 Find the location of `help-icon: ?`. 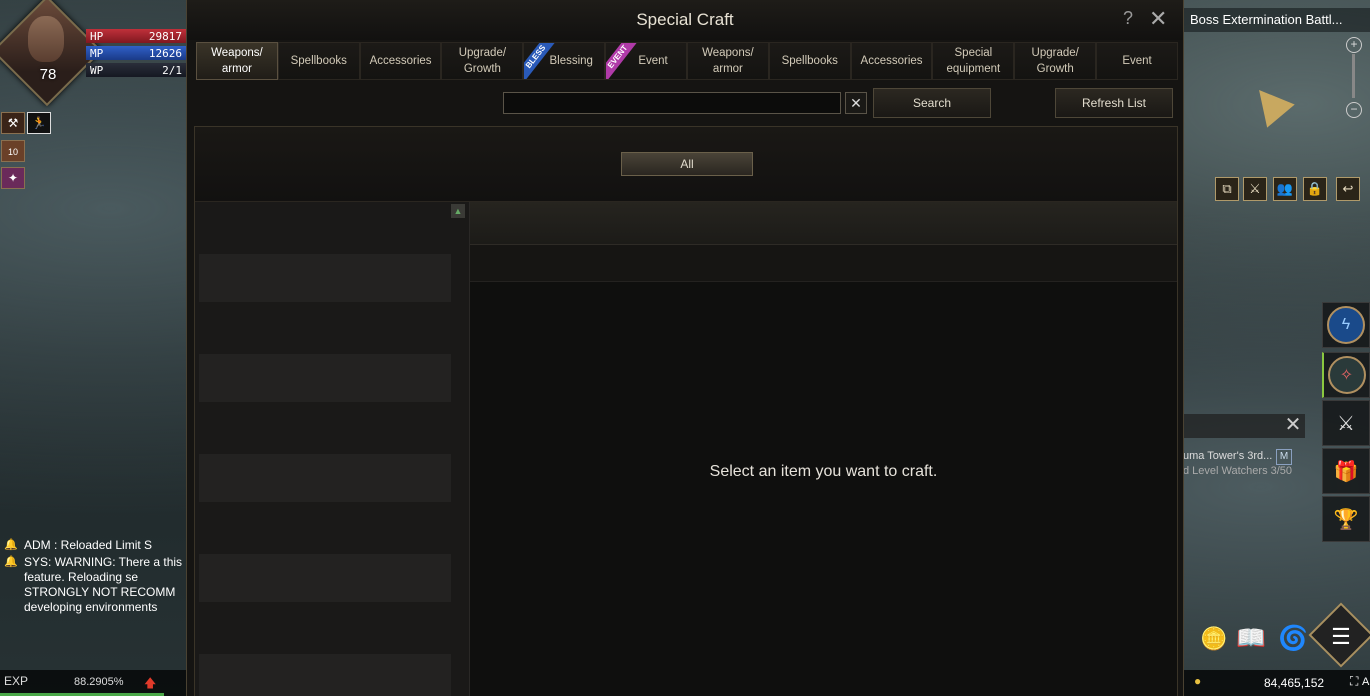

help-icon: ? is located at coordinates (1128, 18).